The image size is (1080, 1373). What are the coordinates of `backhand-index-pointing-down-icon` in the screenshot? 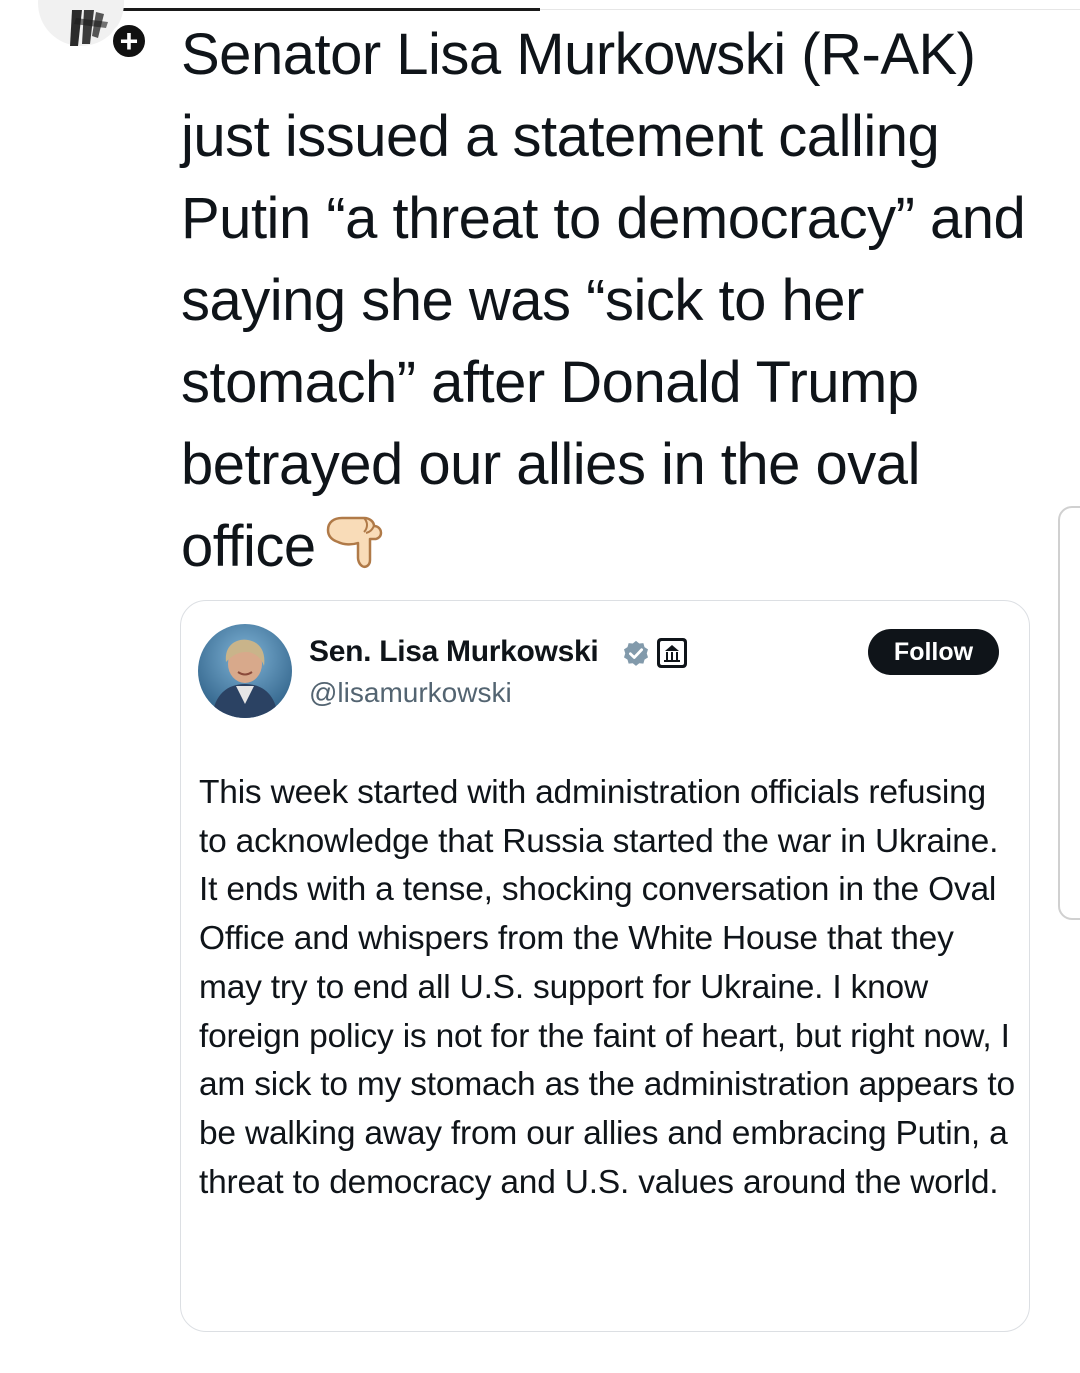 It's located at (356, 551).